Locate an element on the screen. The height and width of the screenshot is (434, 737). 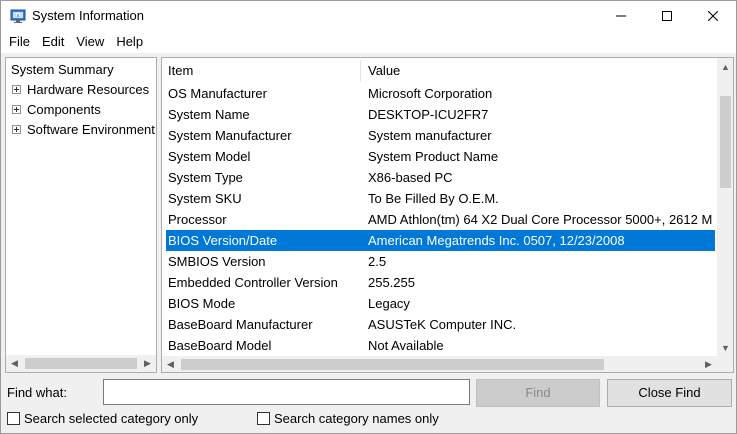
close-icon is located at coordinates (713, 16).